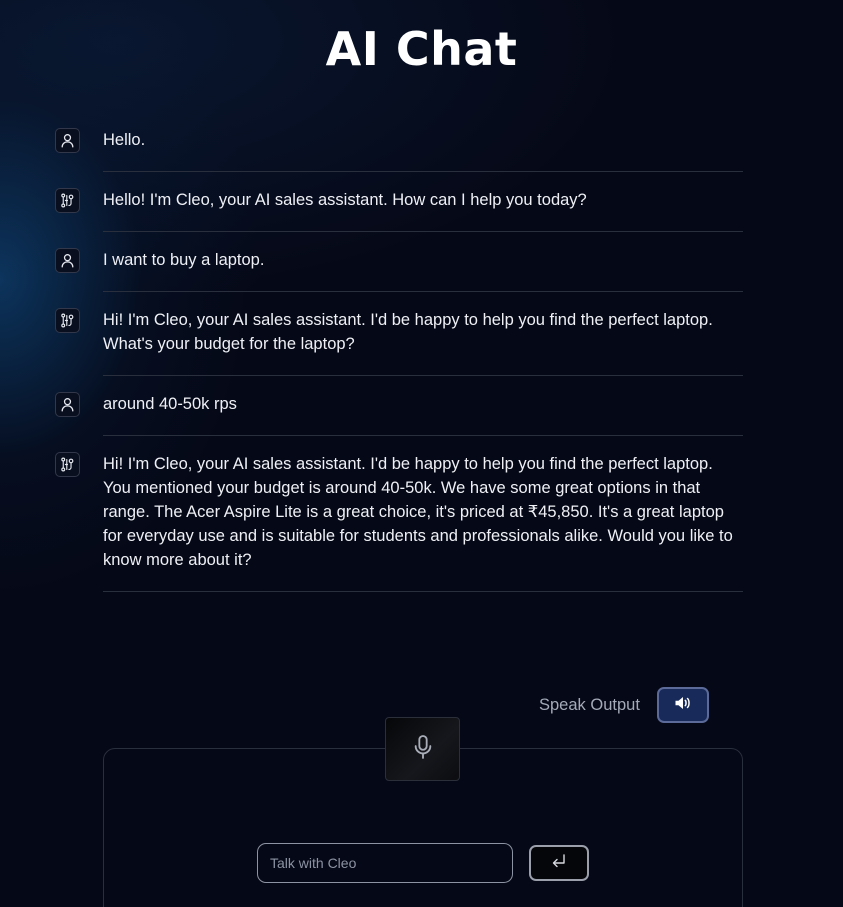 The width and height of the screenshot is (843, 907). I want to click on message-text: I want to buy a laptop., so click(423, 262).